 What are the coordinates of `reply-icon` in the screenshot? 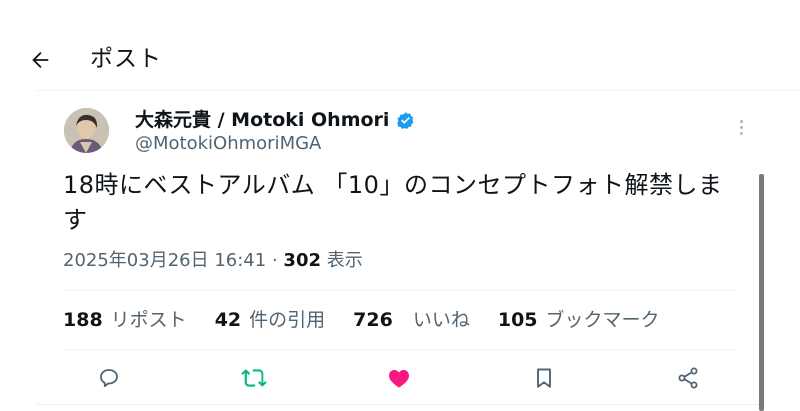 It's located at (109, 378).